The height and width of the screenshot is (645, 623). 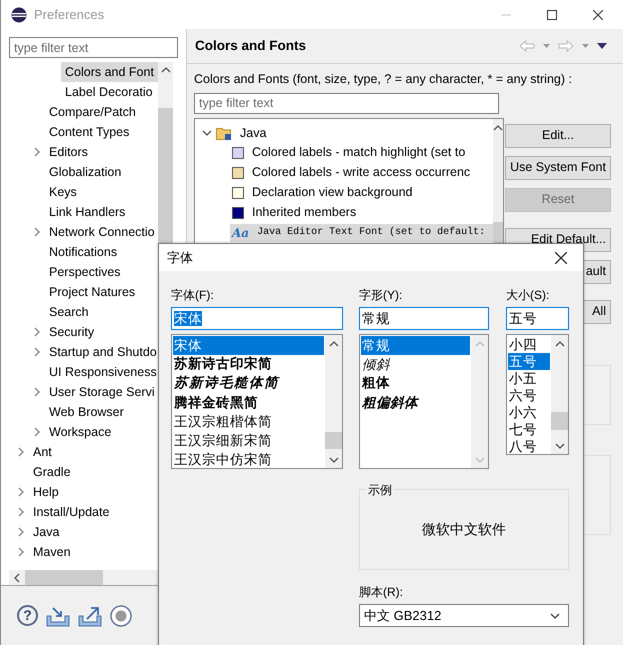 What do you see at coordinates (101, 392) in the screenshot?
I see `tree-item: User Storage Servi` at bounding box center [101, 392].